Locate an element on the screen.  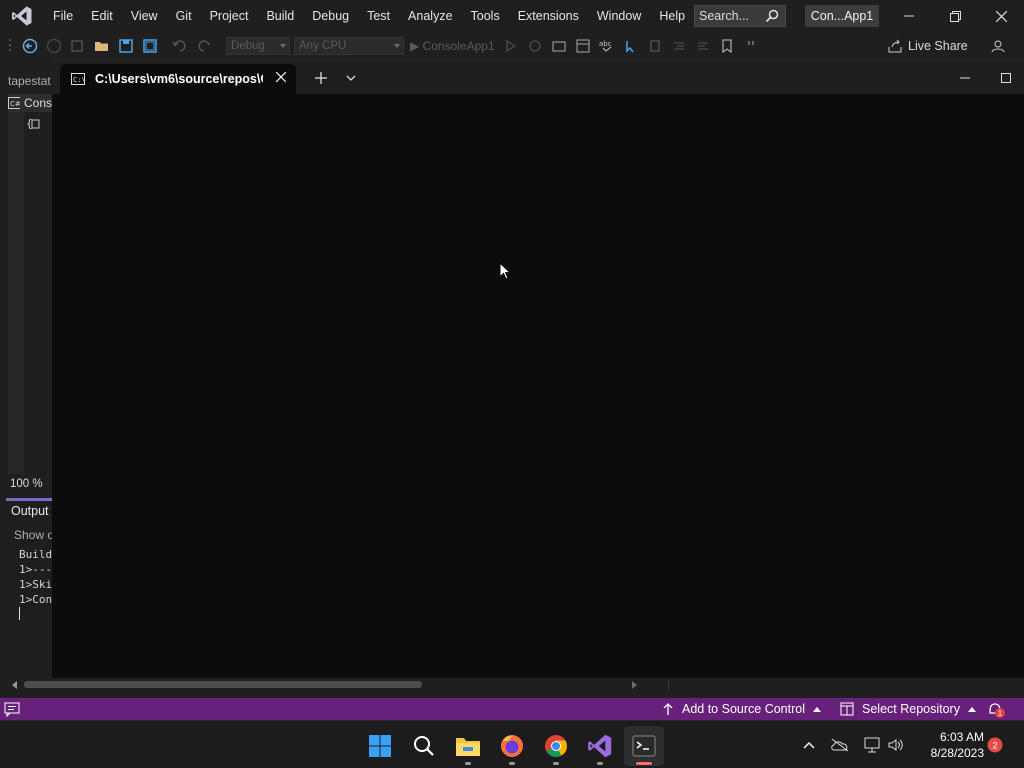
live-share-icon is located at coordinates (895, 46).